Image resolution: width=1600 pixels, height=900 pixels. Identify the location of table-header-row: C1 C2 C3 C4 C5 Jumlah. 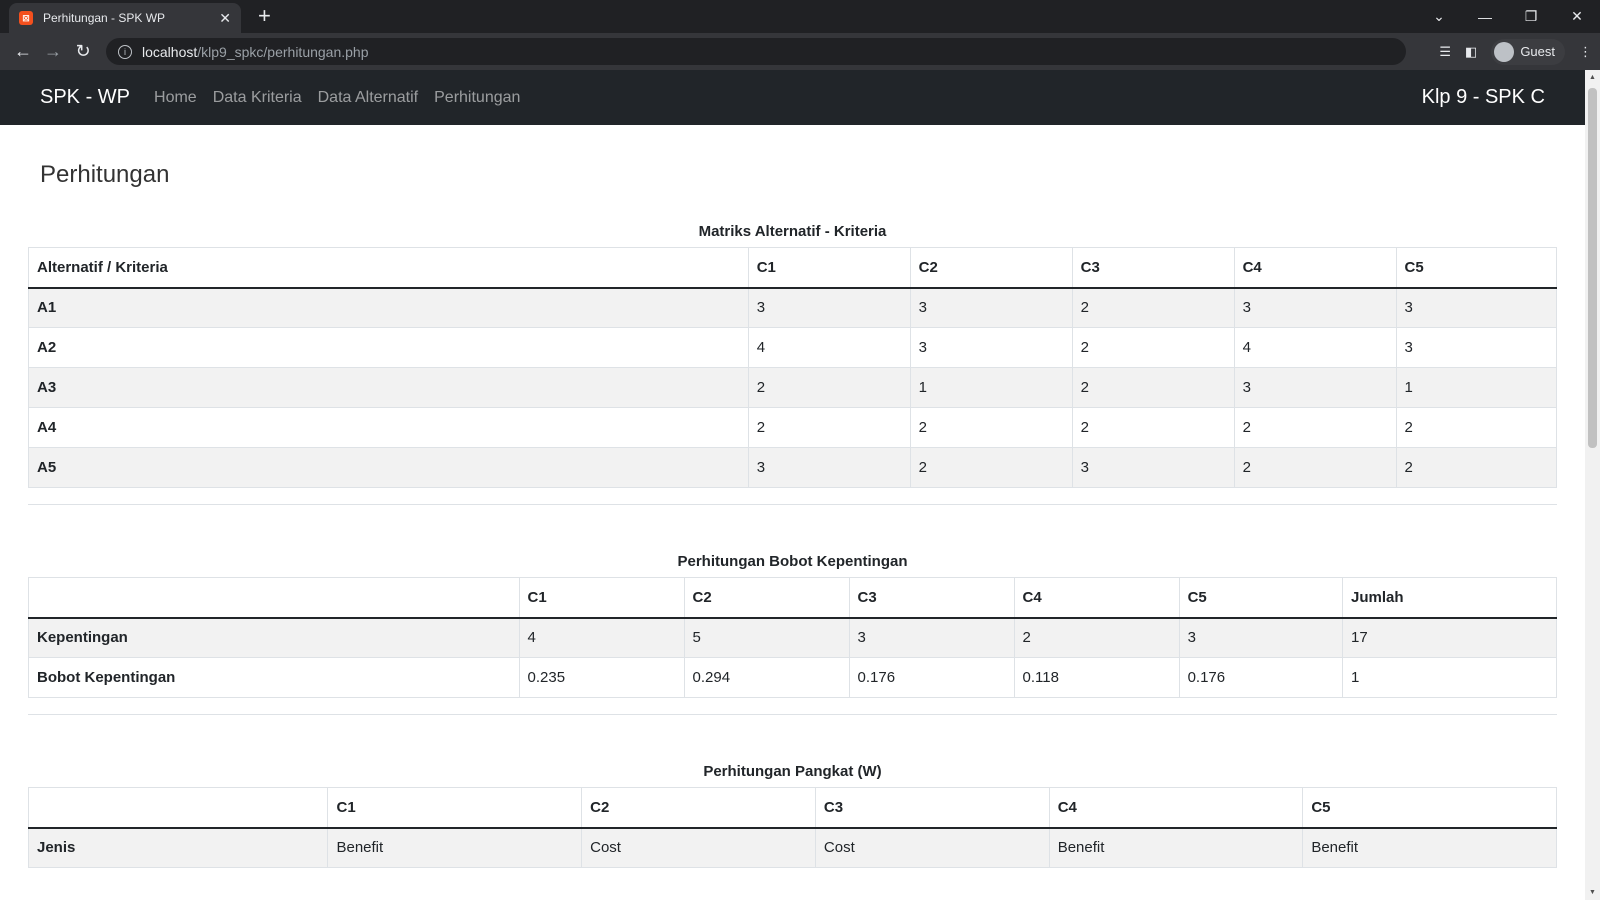
(792, 598).